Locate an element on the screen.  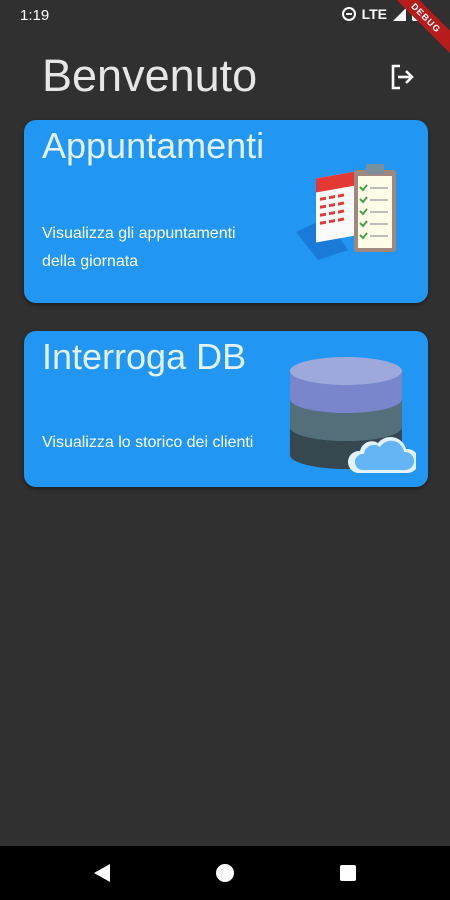
back-icon is located at coordinates (102, 873).